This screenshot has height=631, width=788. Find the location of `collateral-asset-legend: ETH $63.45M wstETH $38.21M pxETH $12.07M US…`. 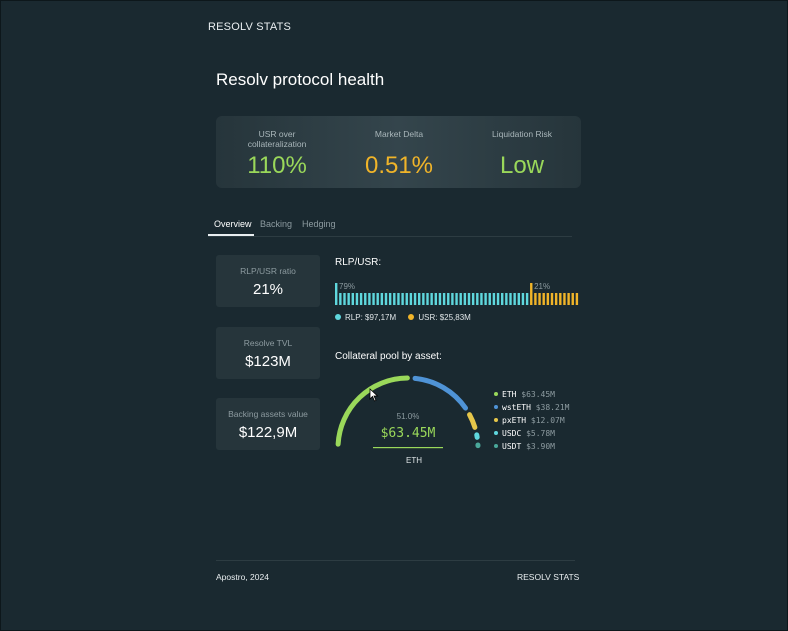

collateral-asset-legend: ETH $63.45M wstETH $38.21M pxETH $12.07M US… is located at coordinates (531, 421).